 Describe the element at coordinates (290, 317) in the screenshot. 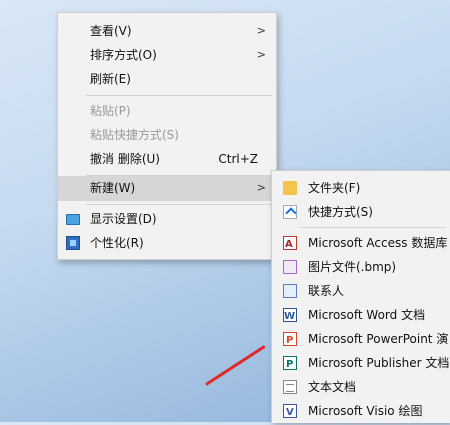

I see `word-icon` at that location.